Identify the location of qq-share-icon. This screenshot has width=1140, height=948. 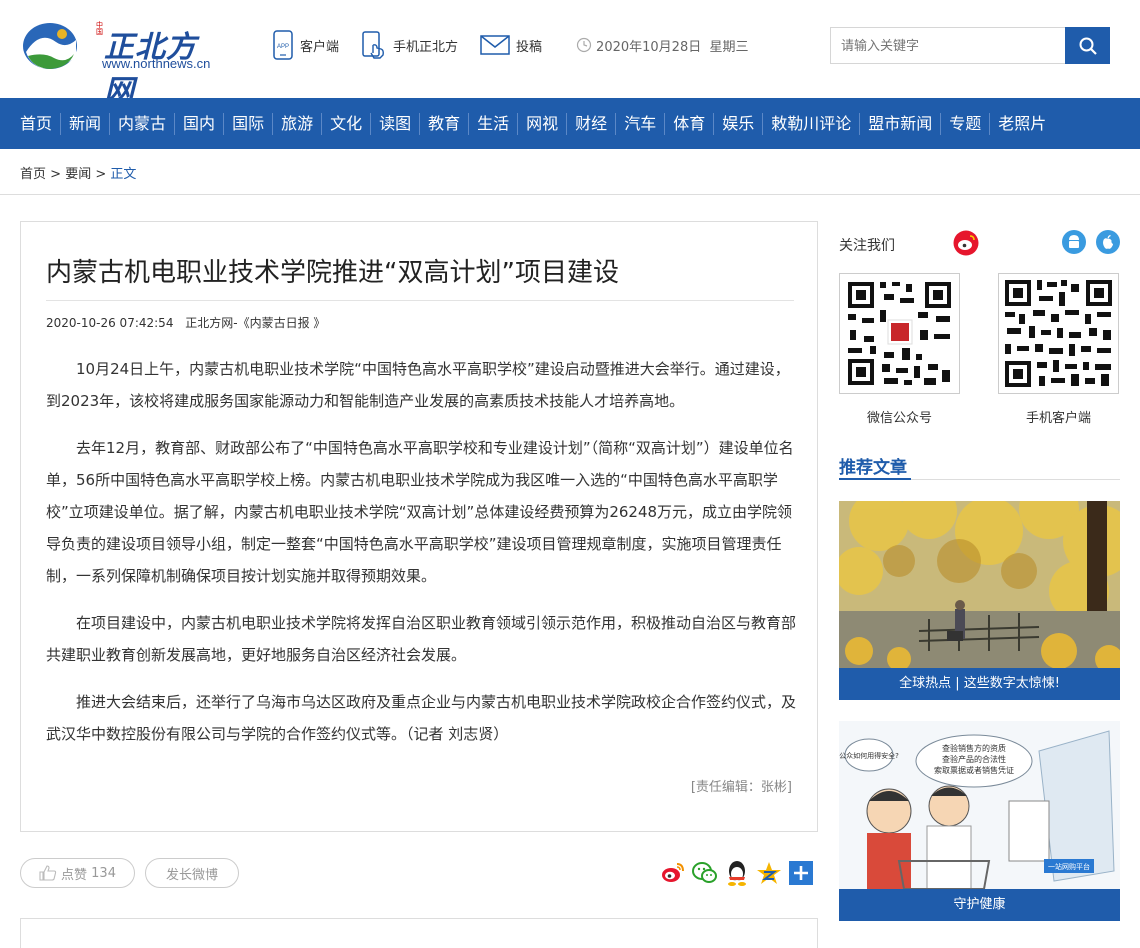
(737, 873).